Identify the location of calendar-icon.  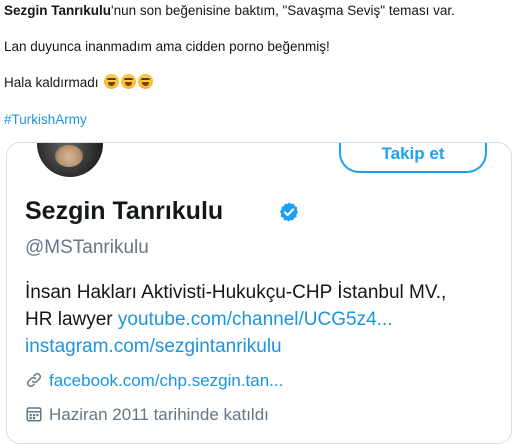
(34, 414).